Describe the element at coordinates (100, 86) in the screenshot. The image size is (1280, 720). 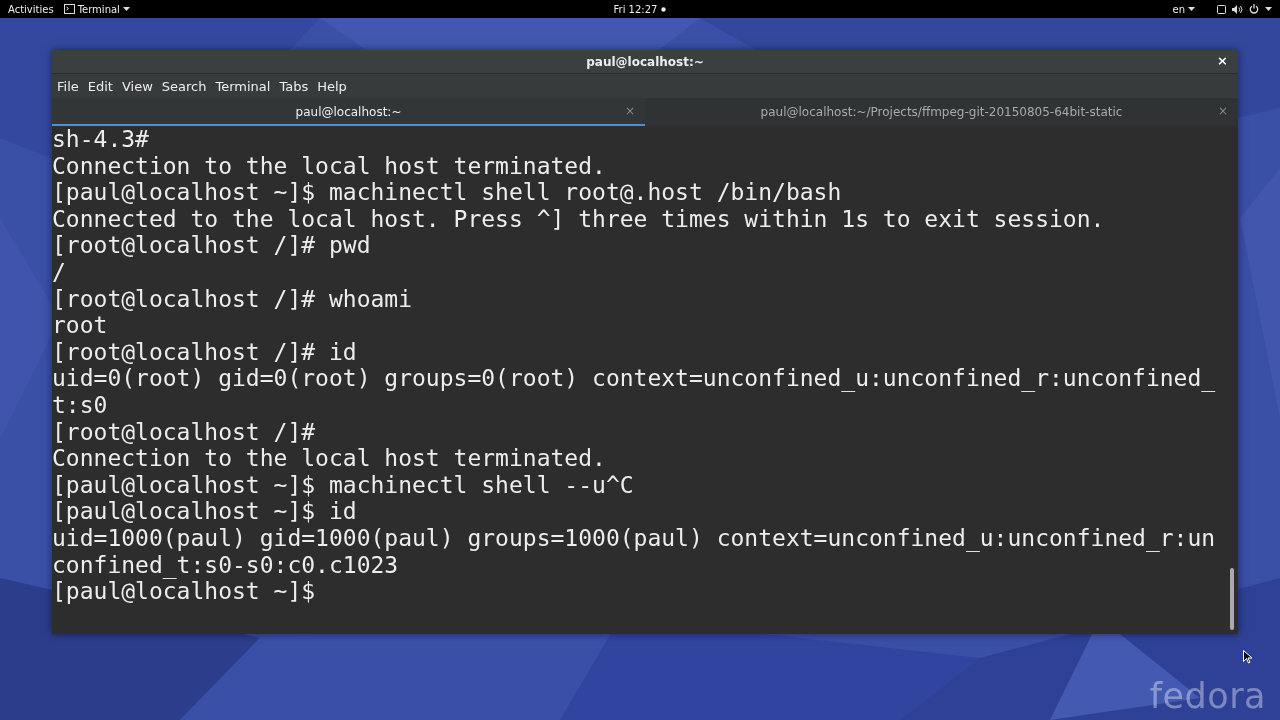
I see `menu-item: Edit` at that location.